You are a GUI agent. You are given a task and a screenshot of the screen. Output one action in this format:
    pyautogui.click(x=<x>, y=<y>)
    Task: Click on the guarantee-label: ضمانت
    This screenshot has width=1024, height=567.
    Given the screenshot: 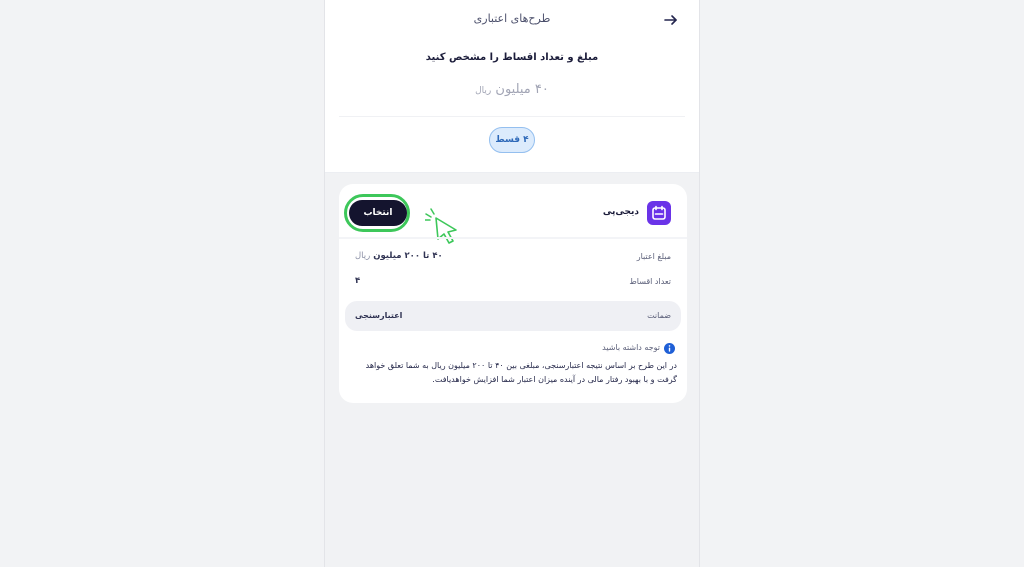 What is the action you would take?
    pyautogui.click(x=659, y=315)
    